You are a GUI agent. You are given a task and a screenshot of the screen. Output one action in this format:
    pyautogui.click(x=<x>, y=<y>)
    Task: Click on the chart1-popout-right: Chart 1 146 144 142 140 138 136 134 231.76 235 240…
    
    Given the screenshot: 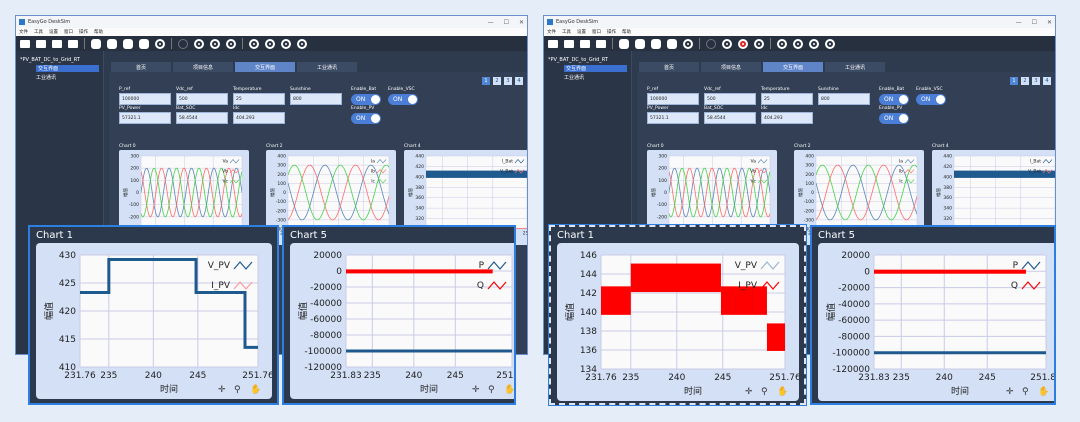 What is the action you would take?
    pyautogui.click(x=677, y=315)
    